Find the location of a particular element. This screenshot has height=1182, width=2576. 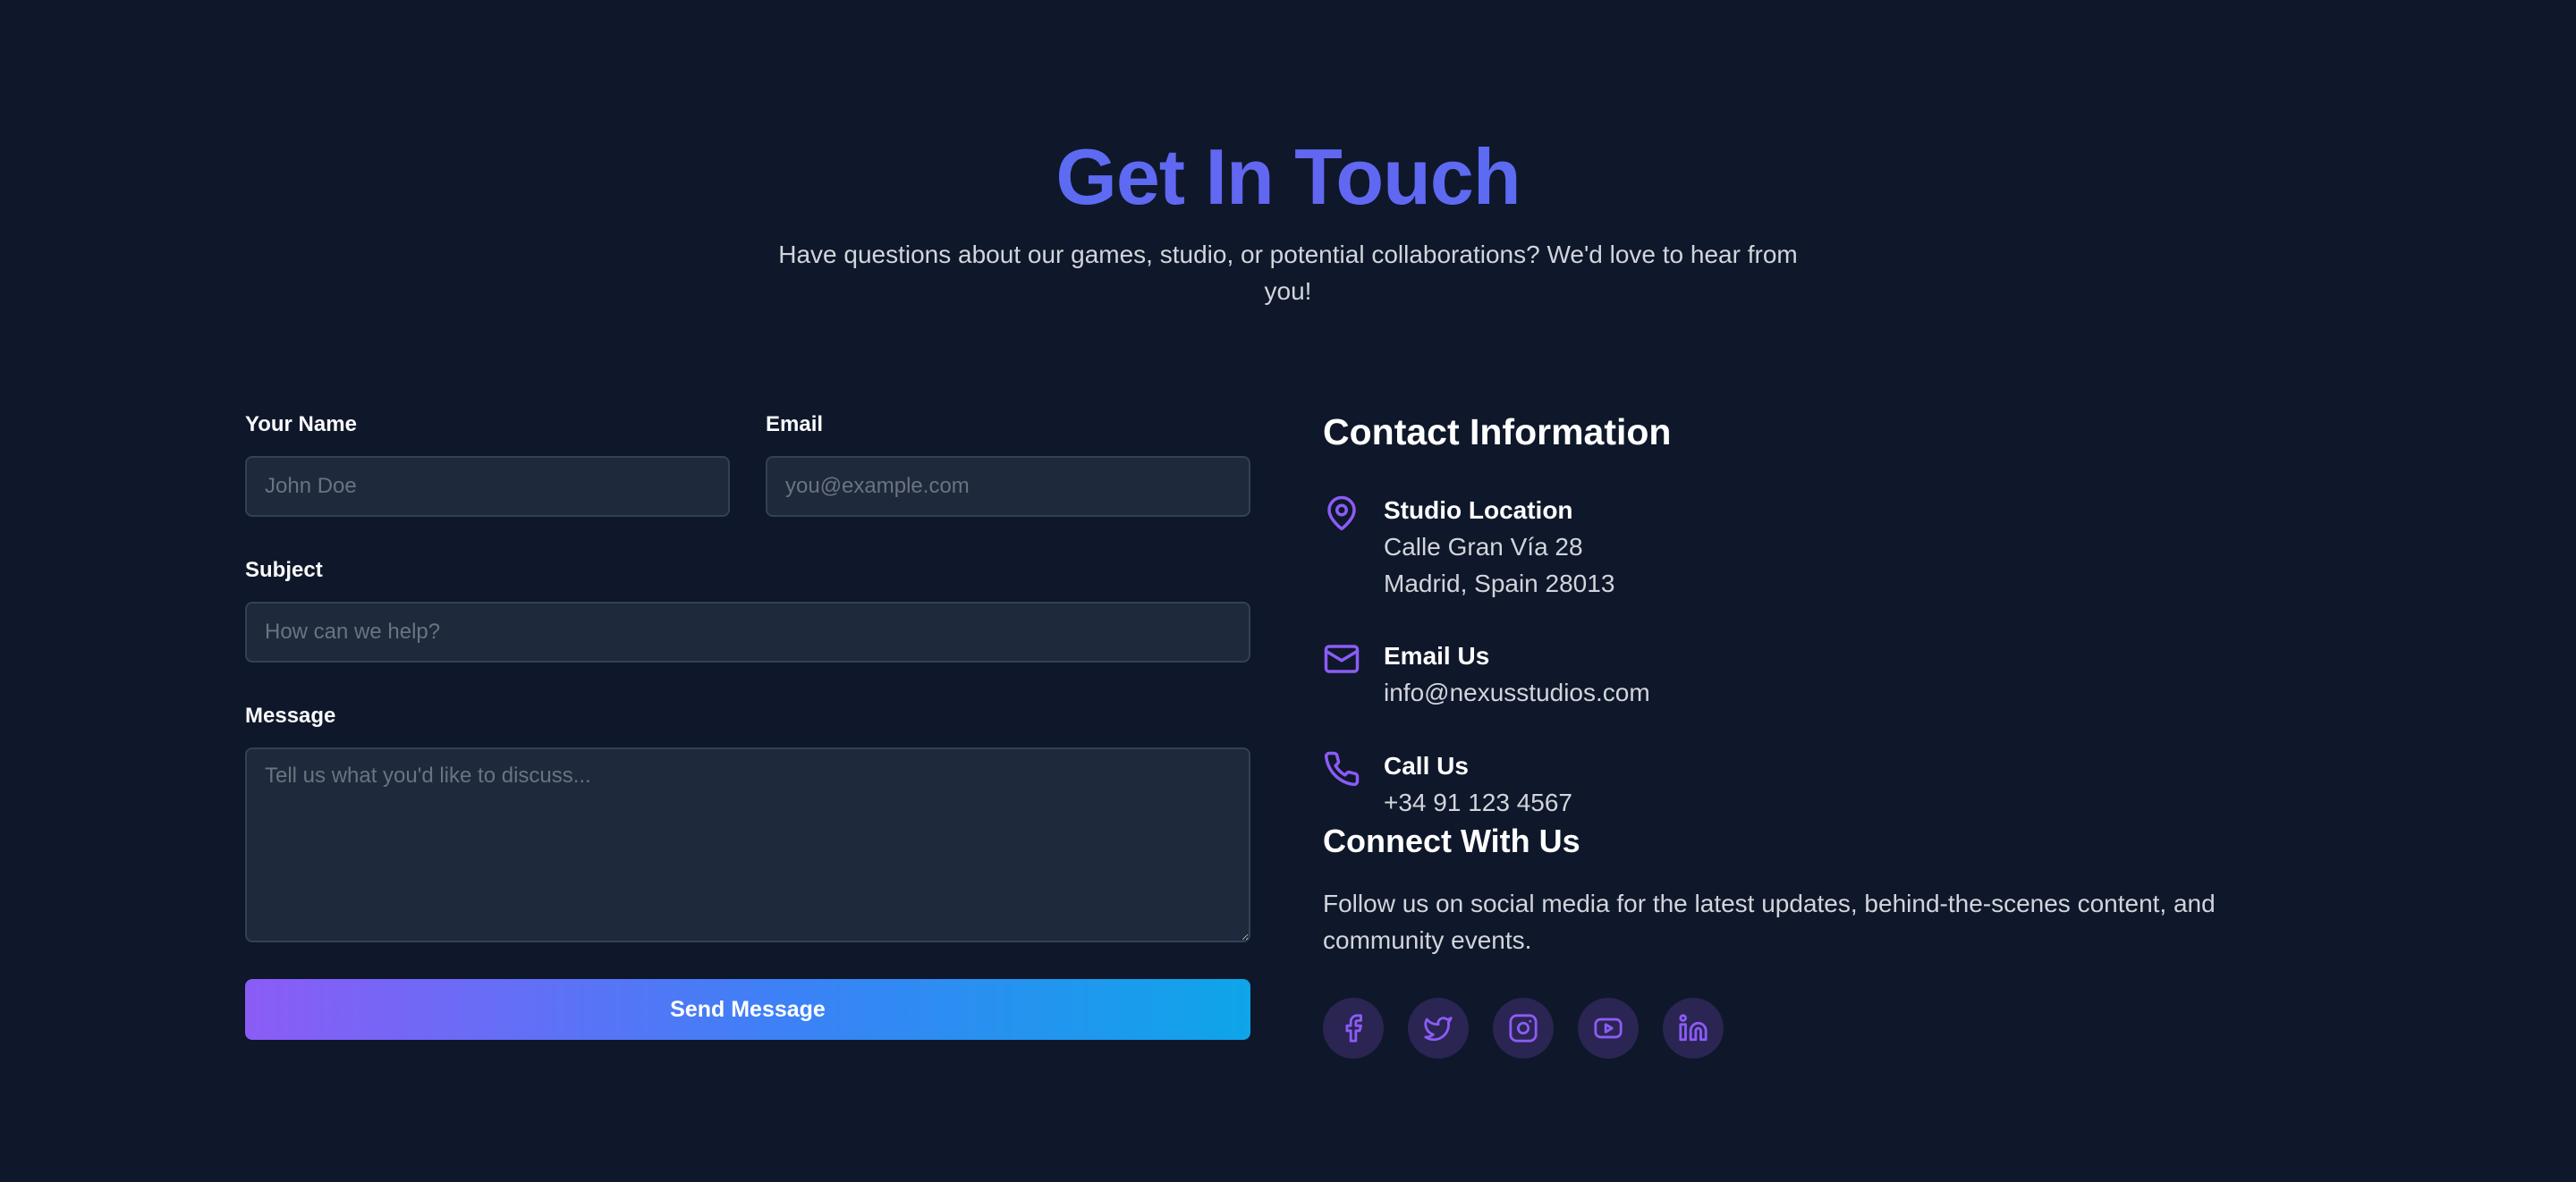

name-input is located at coordinates (487, 486).